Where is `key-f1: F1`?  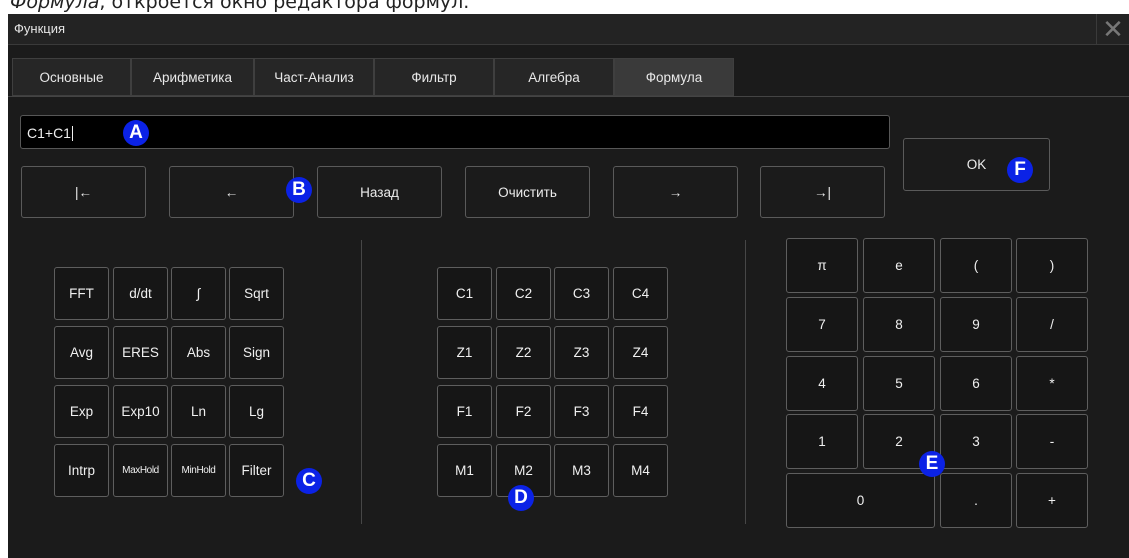 key-f1: F1 is located at coordinates (464, 411).